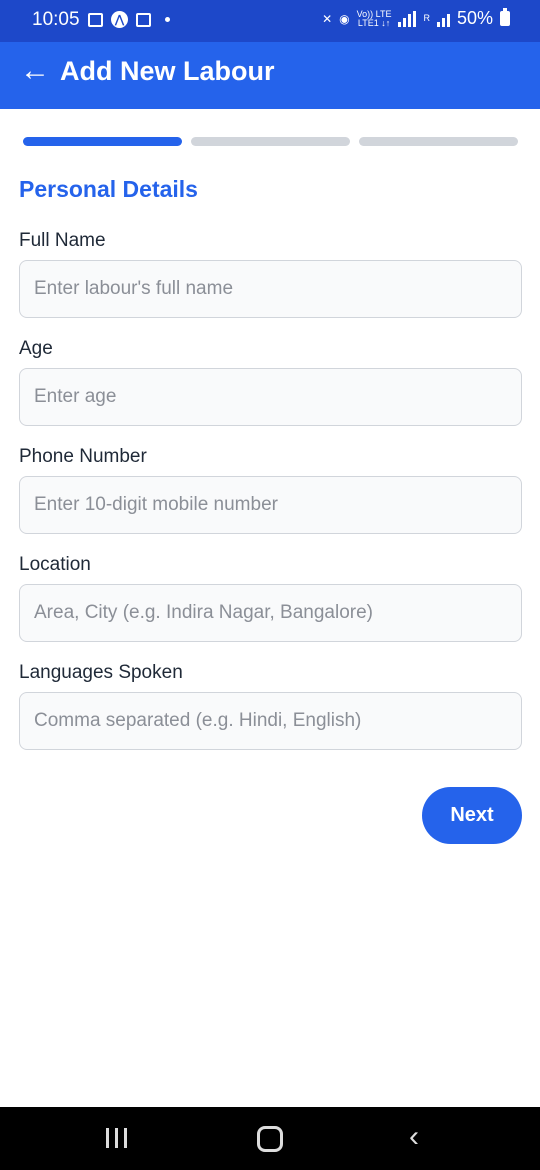  I want to click on location-input, so click(270, 613).